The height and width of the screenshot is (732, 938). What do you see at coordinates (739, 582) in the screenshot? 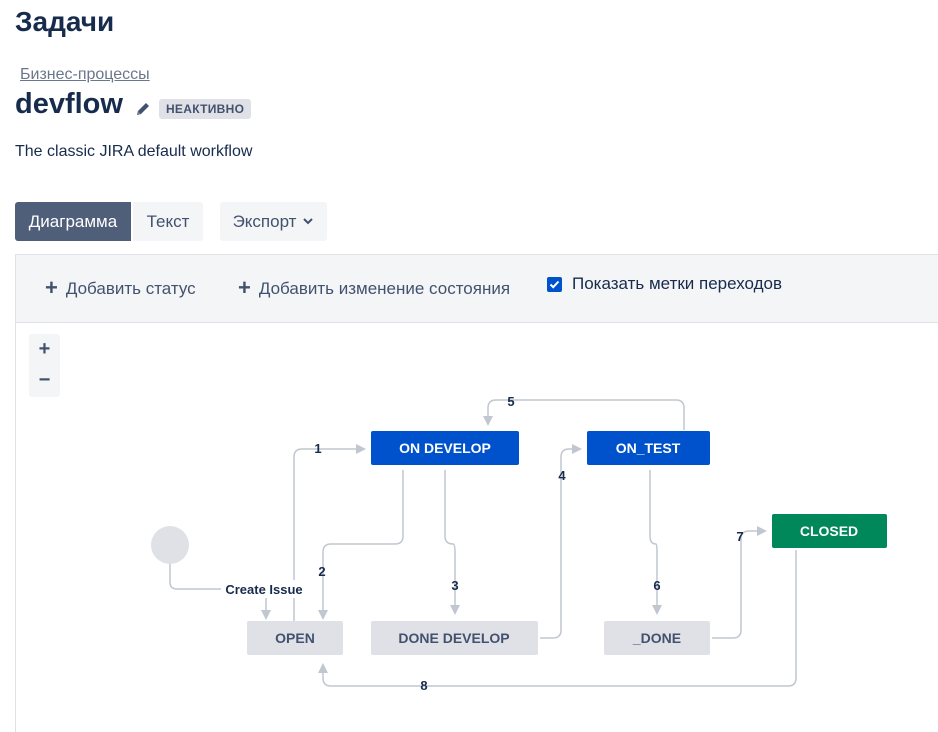
I see `transition-7-line` at bounding box center [739, 582].